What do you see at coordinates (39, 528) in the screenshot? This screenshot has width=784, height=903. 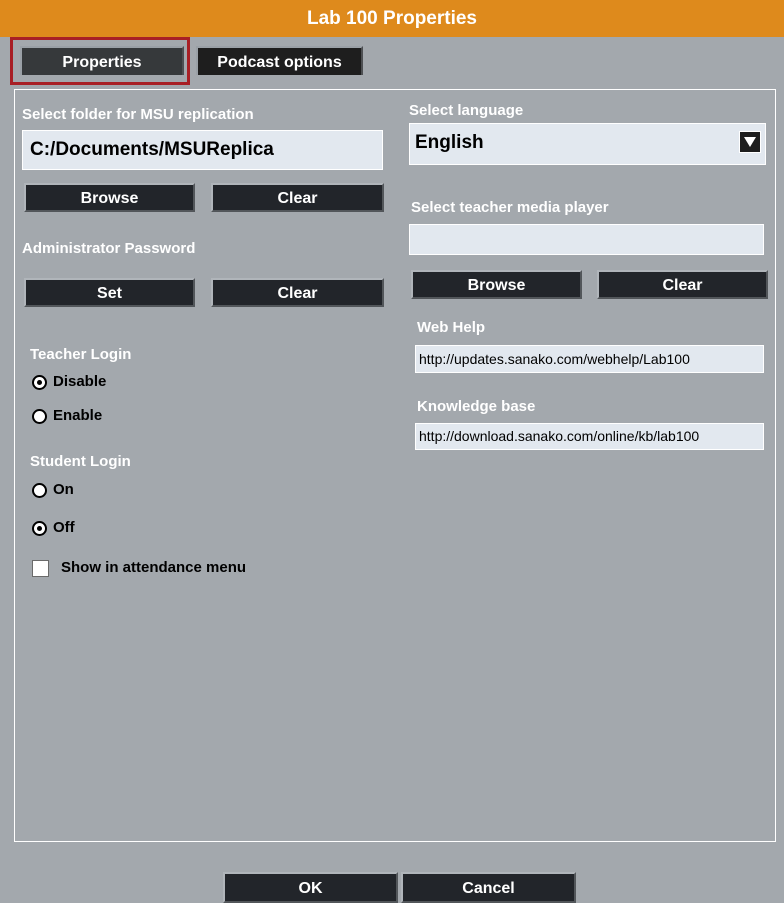 I see `student-off-radio` at bounding box center [39, 528].